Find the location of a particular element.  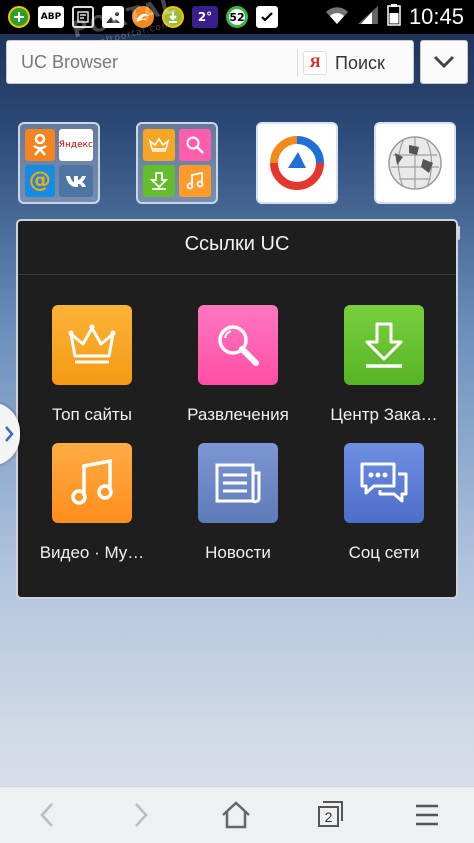

mail-ru-text: @ is located at coordinates (39, 181).